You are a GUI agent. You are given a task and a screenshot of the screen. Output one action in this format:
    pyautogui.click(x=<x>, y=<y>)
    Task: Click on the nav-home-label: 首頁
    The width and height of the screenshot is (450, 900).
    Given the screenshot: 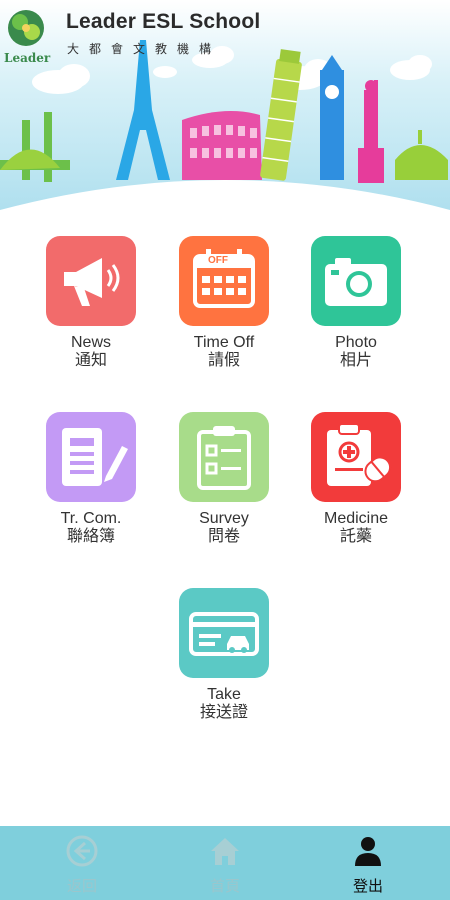 What is the action you would take?
    pyautogui.click(x=224, y=886)
    